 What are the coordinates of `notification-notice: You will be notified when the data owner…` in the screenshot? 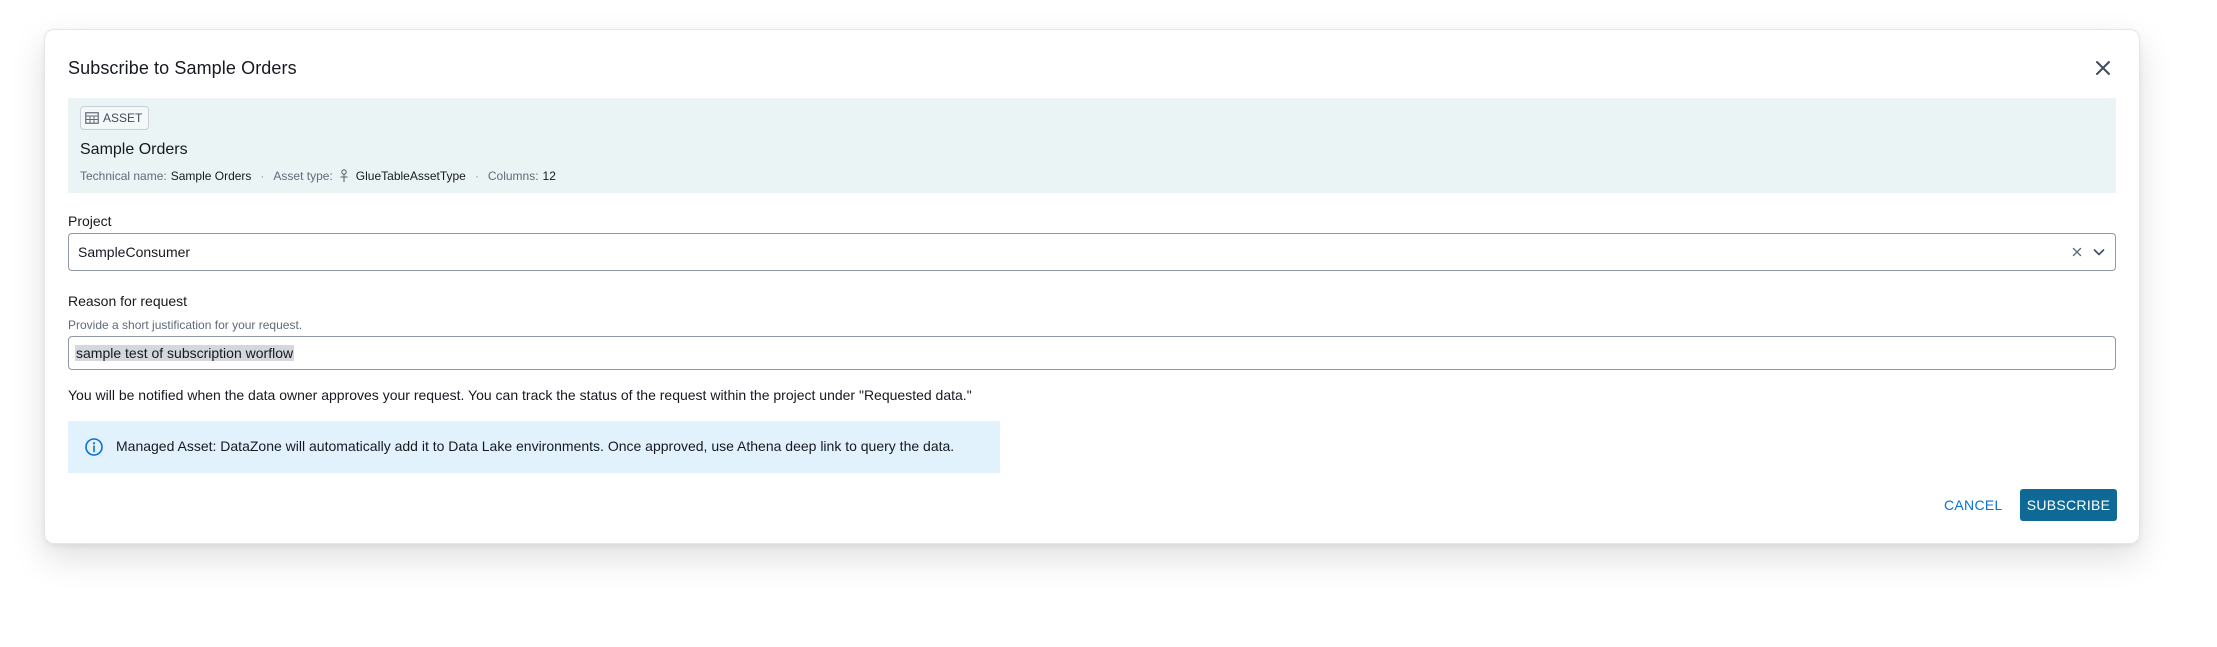 It's located at (520, 395).